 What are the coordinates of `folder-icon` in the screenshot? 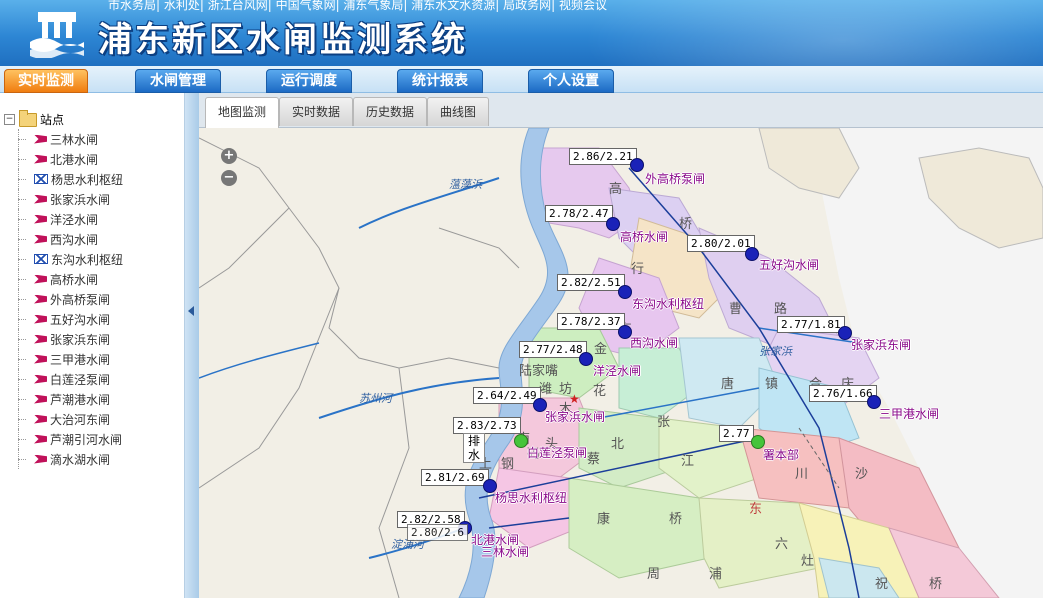 It's located at (28, 118).